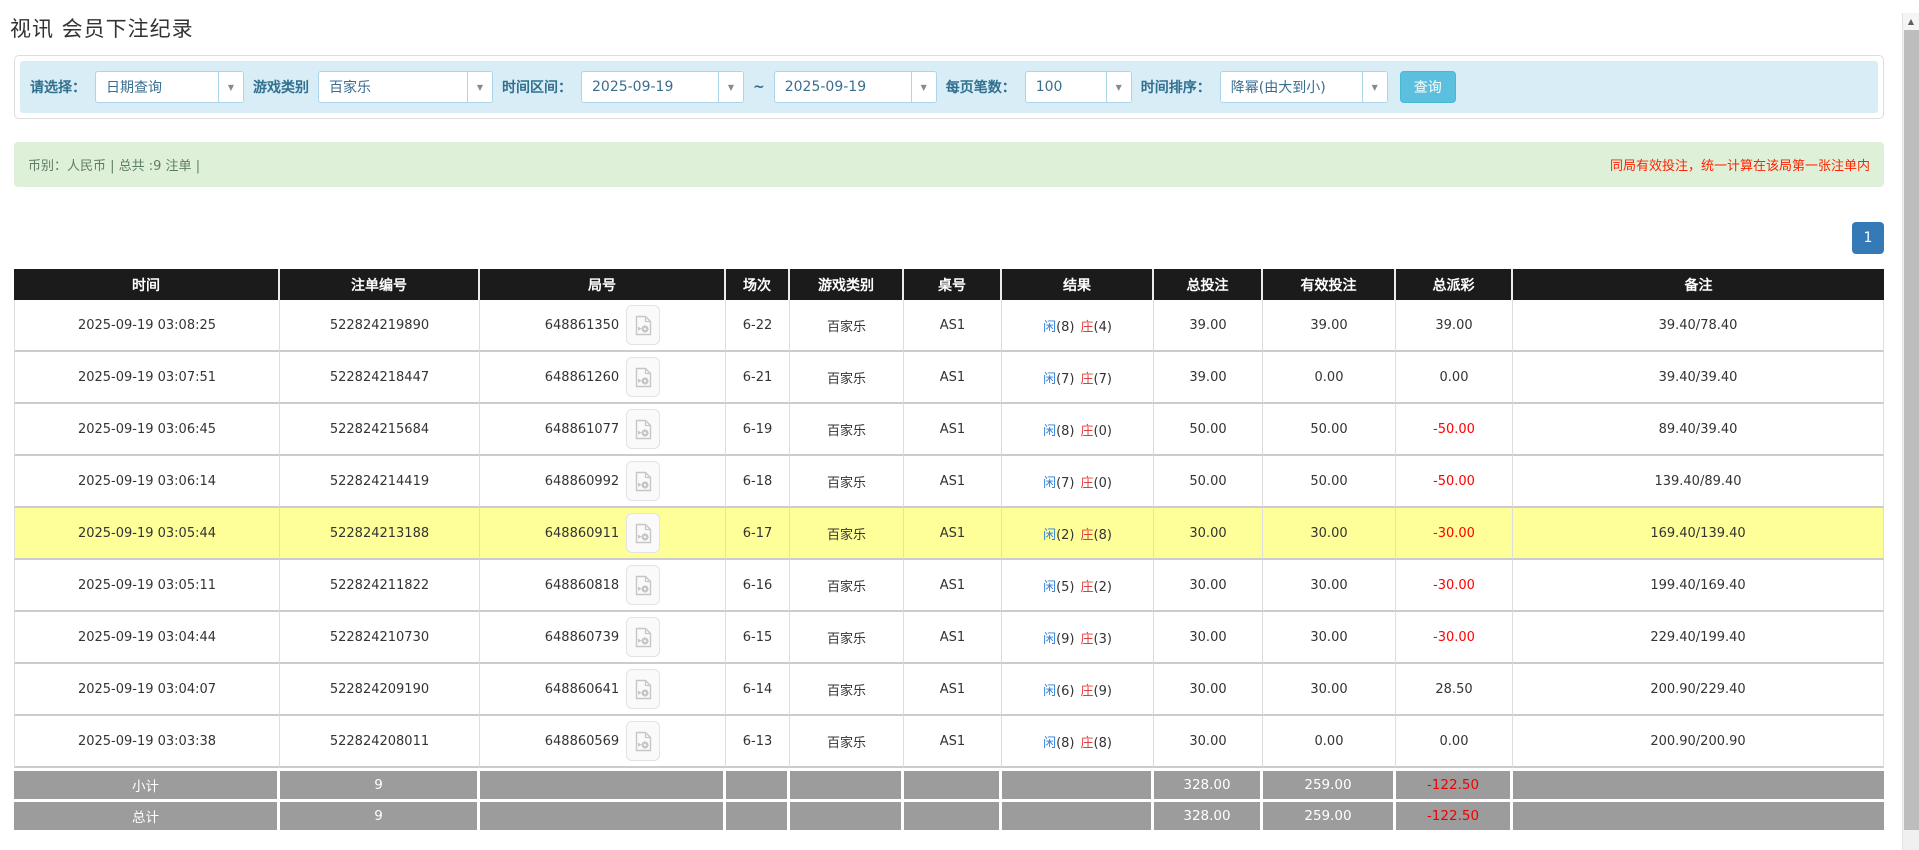 This screenshot has height=850, width=1919. What do you see at coordinates (147, 378) in the screenshot?
I see `cell-time: 2025-09-19 03:07:51` at bounding box center [147, 378].